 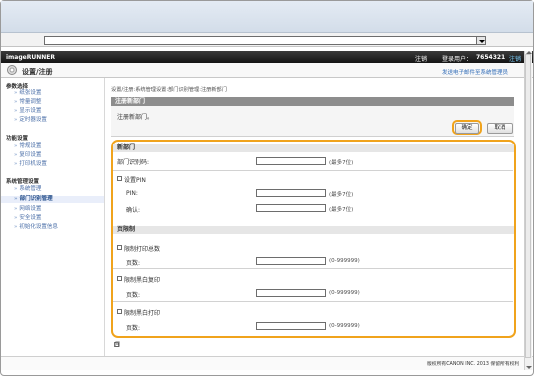 What do you see at coordinates (30, 57) in the screenshot?
I see `brand-logo: imageRUNNER` at bounding box center [30, 57].